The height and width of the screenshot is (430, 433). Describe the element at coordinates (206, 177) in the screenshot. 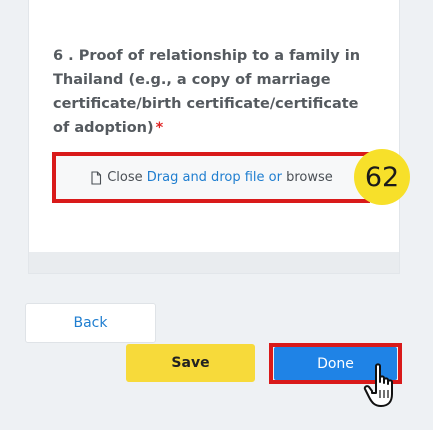

I see `drag-drop-link: Drag and drop file` at that location.